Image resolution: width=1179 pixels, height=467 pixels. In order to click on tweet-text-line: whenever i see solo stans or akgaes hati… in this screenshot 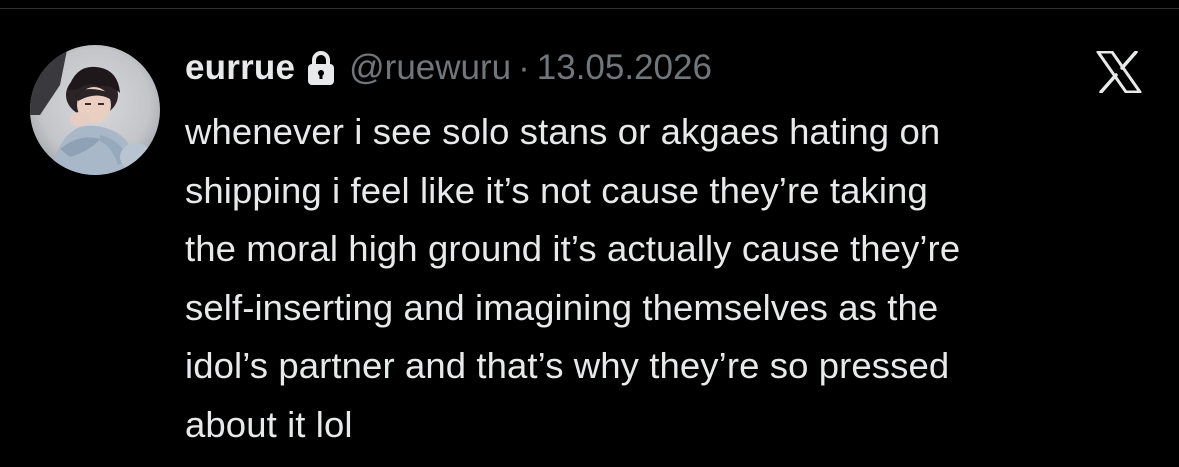, I will do `click(563, 131)`.